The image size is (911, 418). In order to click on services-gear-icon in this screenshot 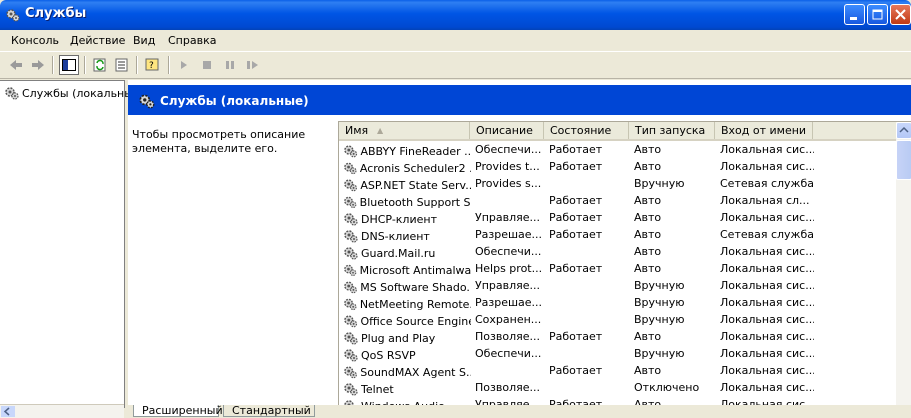, I will do `click(147, 101)`.